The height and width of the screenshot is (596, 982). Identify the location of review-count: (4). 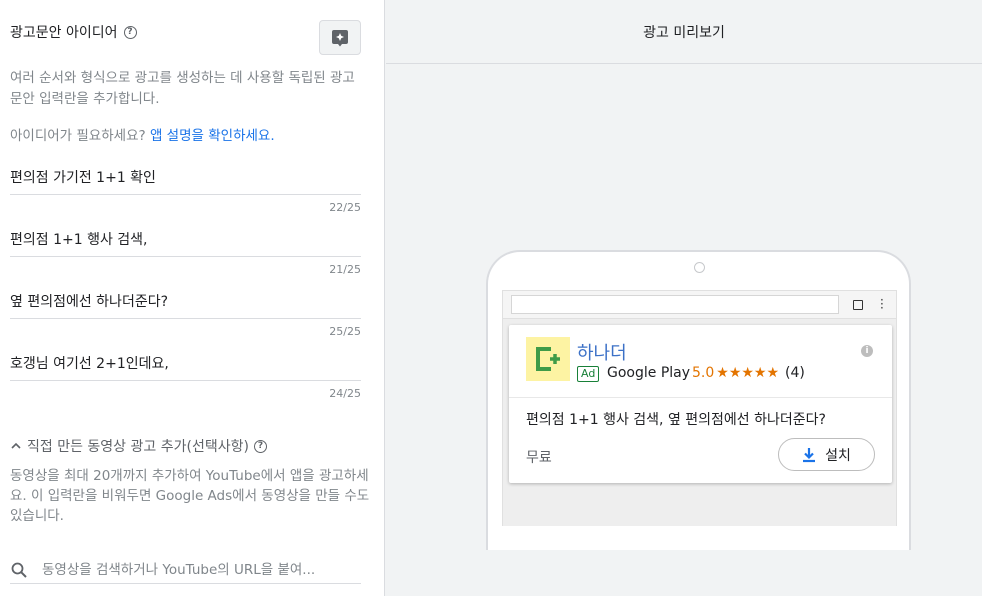
(795, 373).